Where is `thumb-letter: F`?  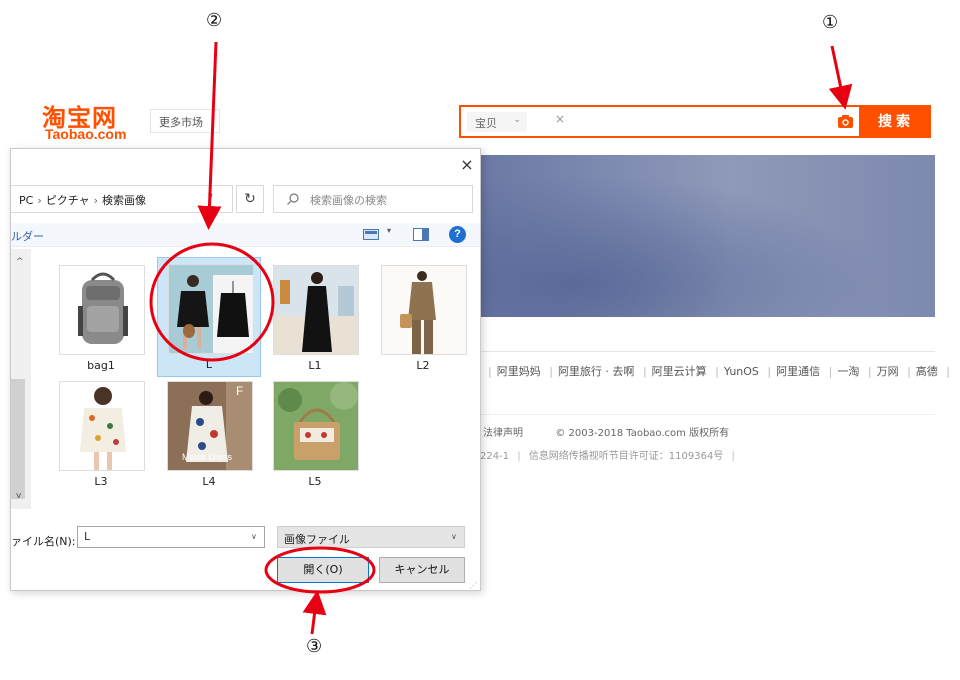 thumb-letter: F is located at coordinates (240, 391).